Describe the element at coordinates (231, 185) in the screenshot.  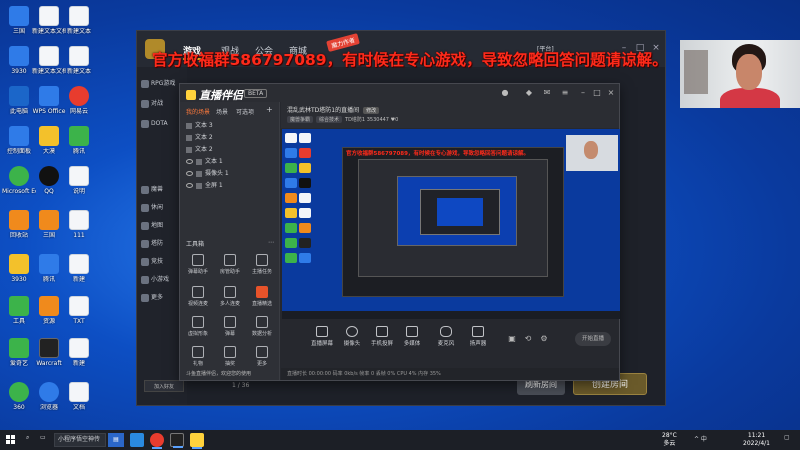
I see `scene-item: 全屏 1` at that location.